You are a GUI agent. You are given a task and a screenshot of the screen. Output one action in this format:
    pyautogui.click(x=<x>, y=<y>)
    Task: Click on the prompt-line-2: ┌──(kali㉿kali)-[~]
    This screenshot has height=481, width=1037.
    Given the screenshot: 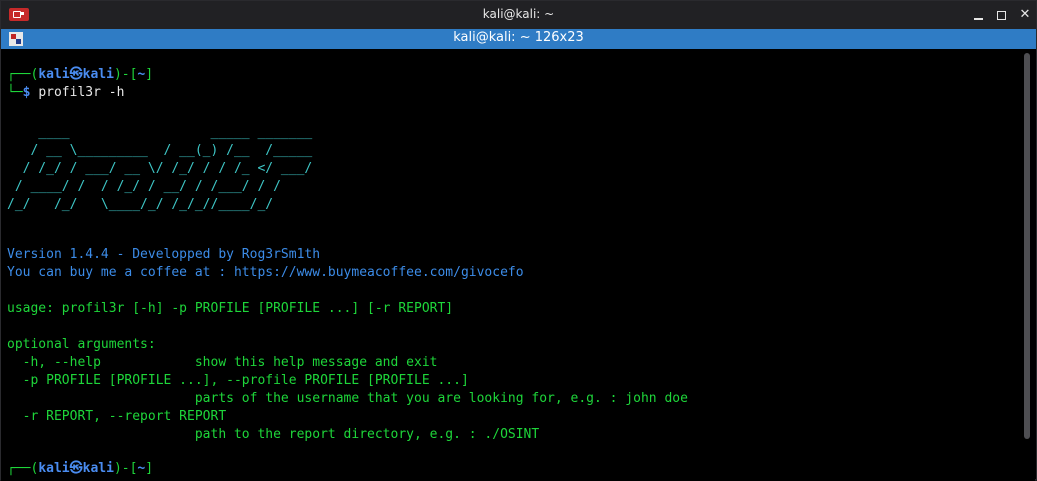 What is the action you would take?
    pyautogui.click(x=80, y=469)
    